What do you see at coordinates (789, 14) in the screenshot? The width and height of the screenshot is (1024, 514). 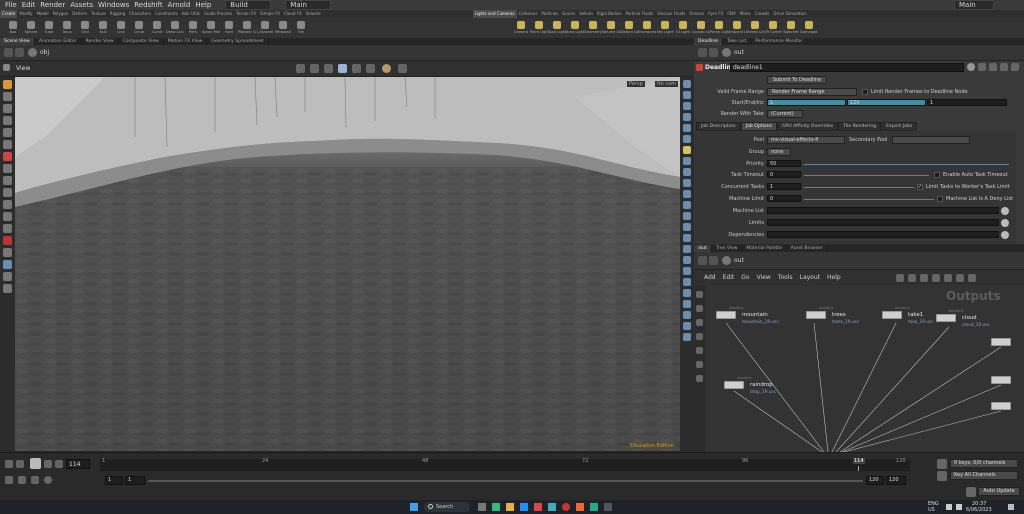 I see `shelf-tab: Drive Simulation` at bounding box center [789, 14].